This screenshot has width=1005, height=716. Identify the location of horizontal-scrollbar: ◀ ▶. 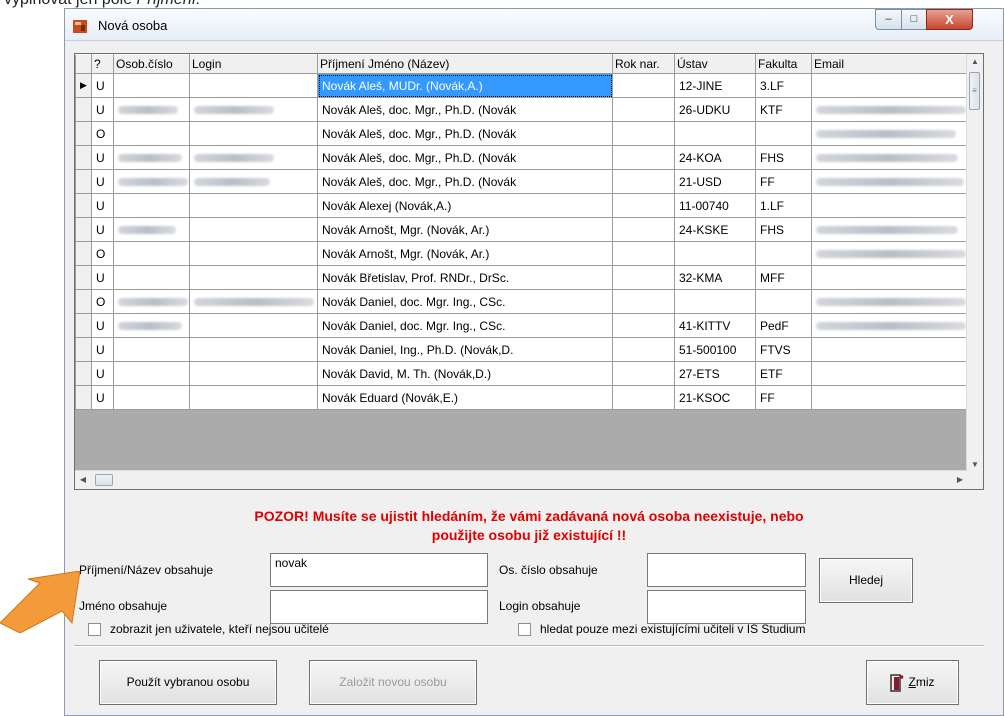
(521, 479).